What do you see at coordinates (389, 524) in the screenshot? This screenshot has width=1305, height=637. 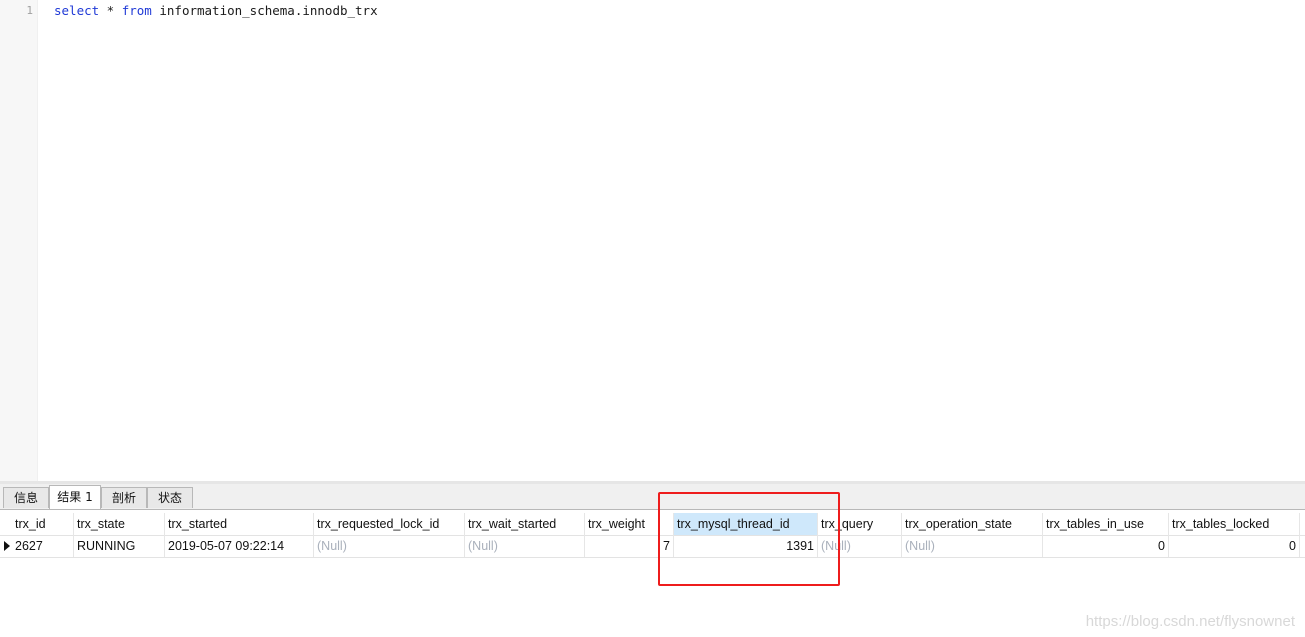 I see `column-header-trx-requested-lock-id: trx_requested_lock_id` at bounding box center [389, 524].